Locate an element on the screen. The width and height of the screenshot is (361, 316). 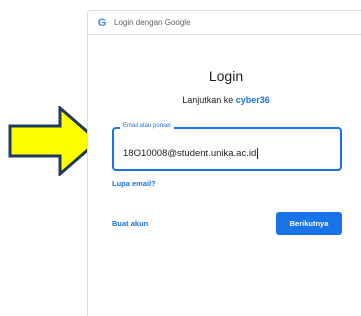
page-title: Login is located at coordinates (226, 76).